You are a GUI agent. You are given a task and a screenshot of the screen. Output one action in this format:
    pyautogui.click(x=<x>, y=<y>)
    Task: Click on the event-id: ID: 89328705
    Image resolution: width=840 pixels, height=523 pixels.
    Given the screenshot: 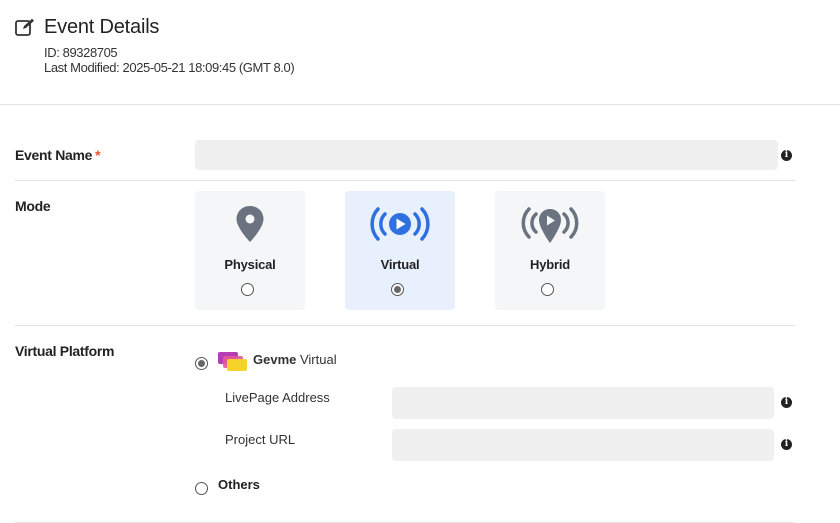 What is the action you would take?
    pyautogui.click(x=81, y=52)
    